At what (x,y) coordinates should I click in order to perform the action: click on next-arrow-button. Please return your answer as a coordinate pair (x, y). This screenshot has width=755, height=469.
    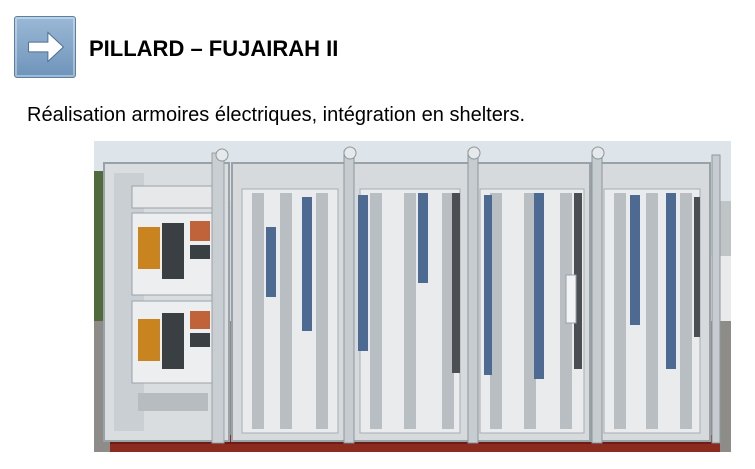
    Looking at the image, I should click on (45, 47).